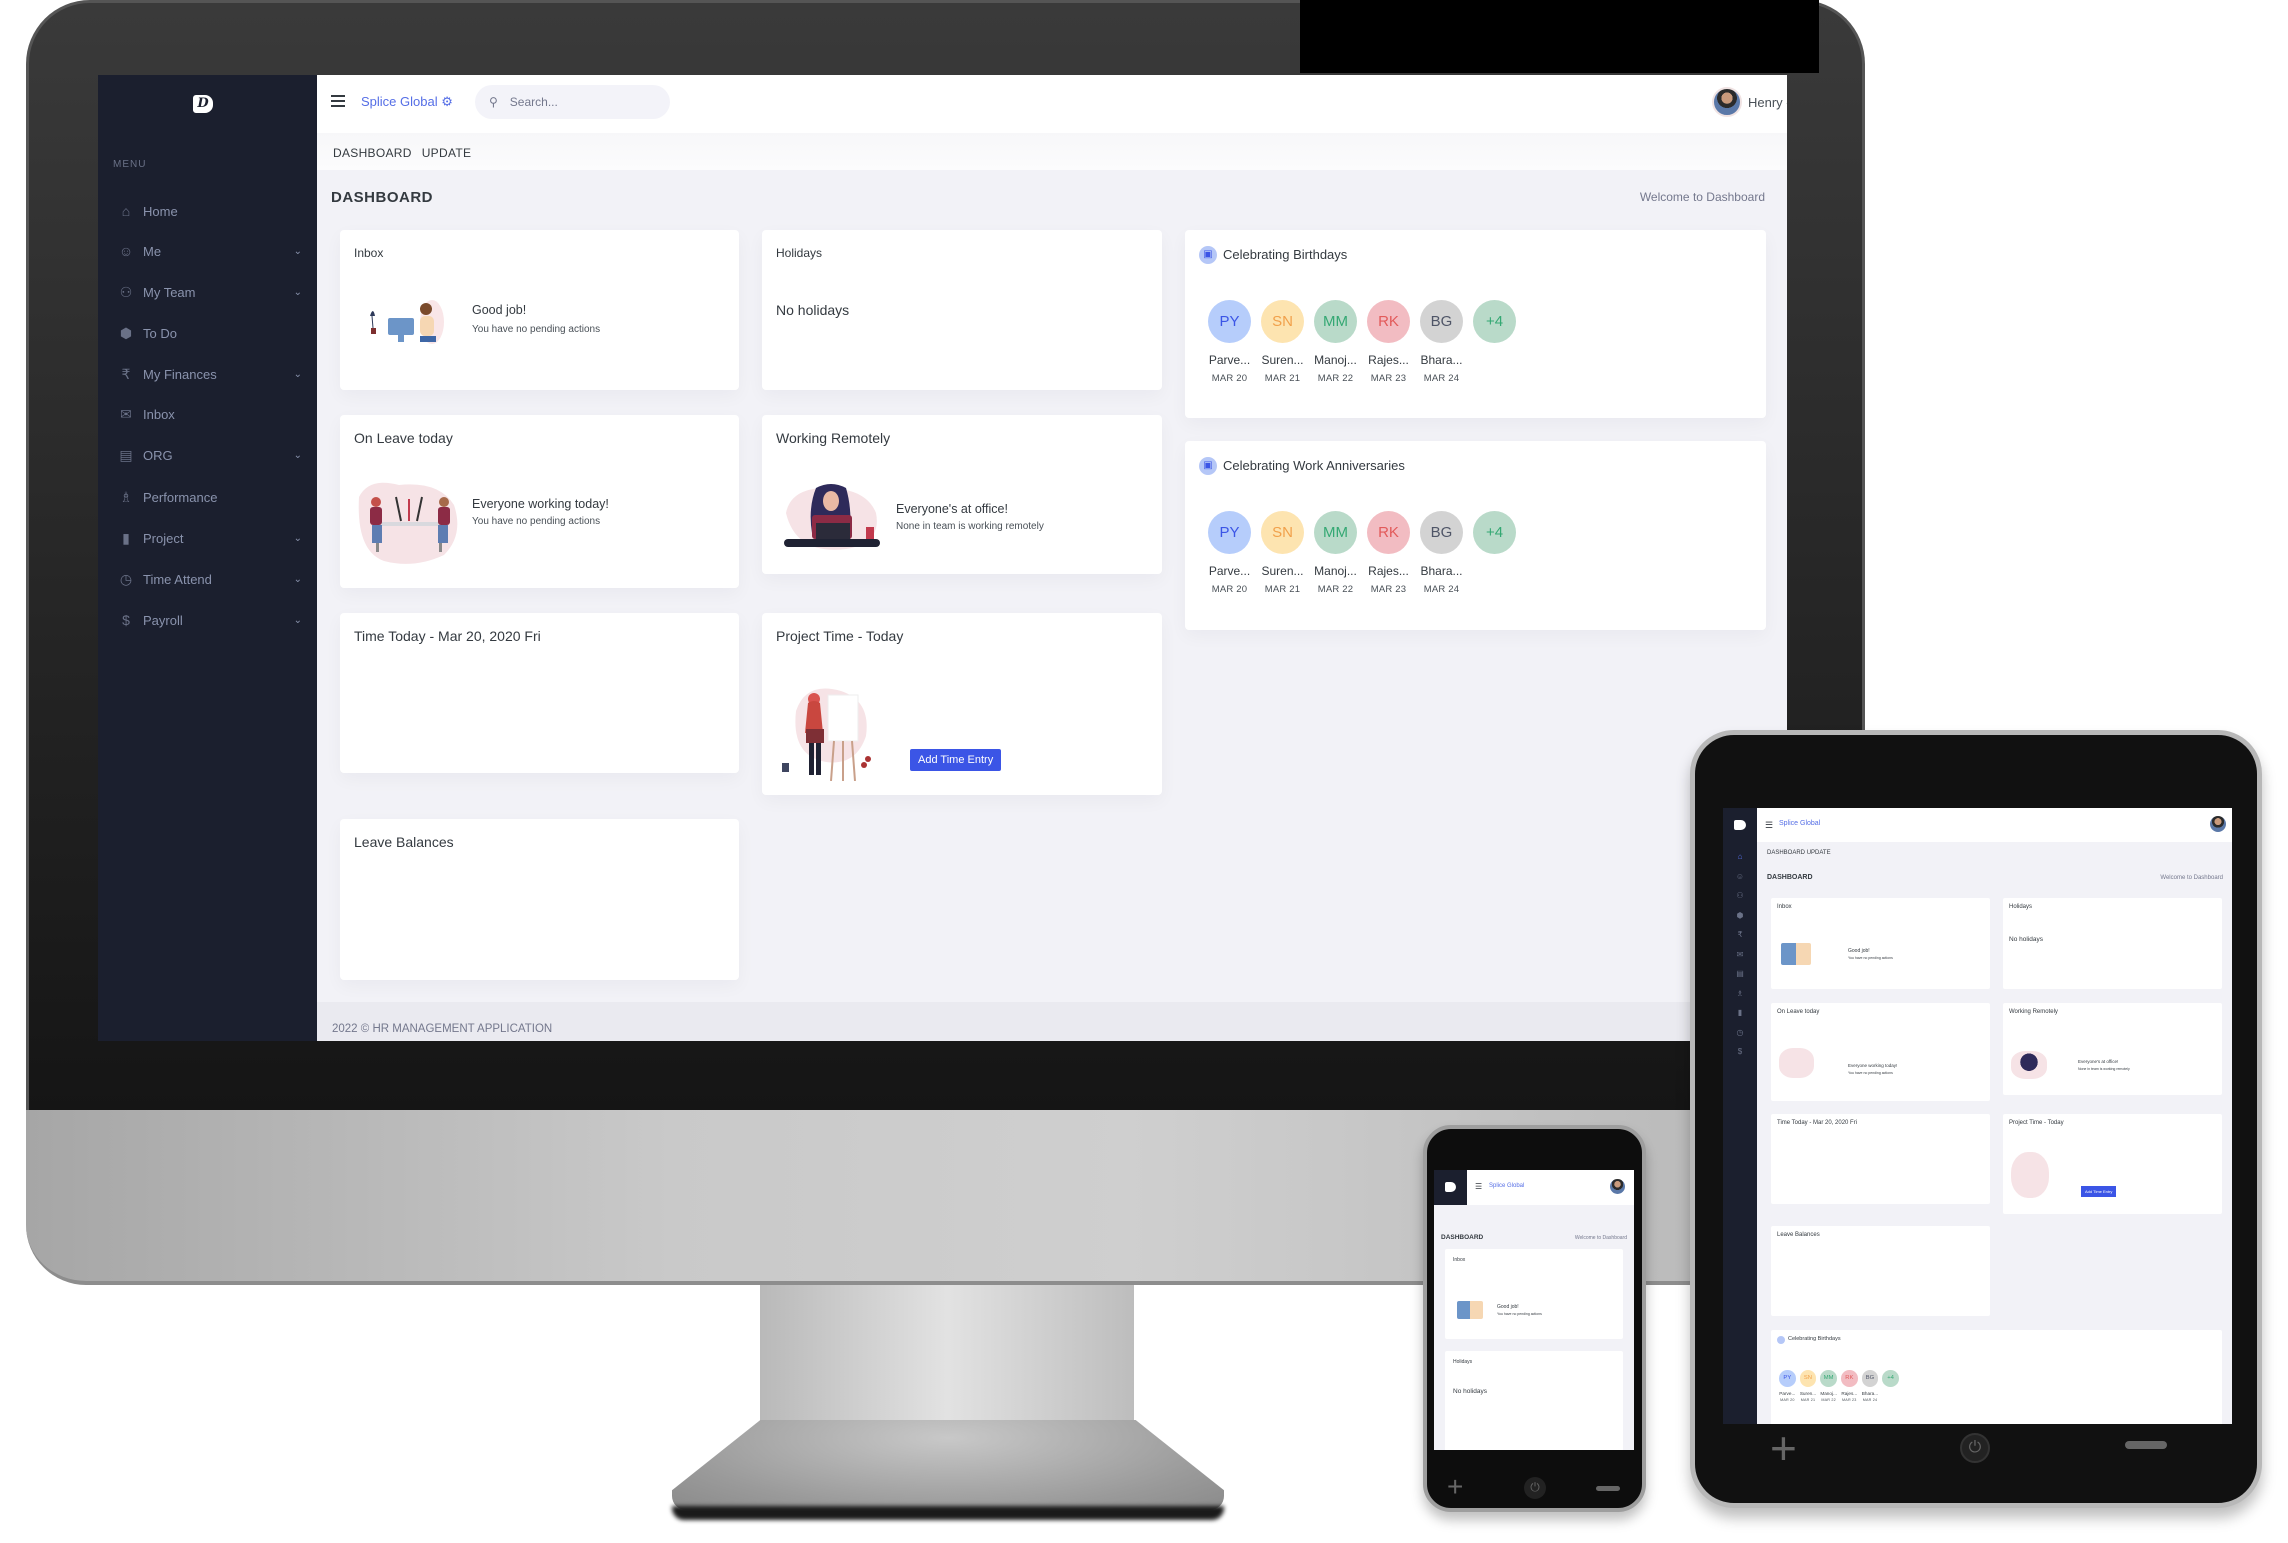  Describe the element at coordinates (1600, 1238) in the screenshot. I see `phone-welcome: Welcome to Dashboard` at that location.